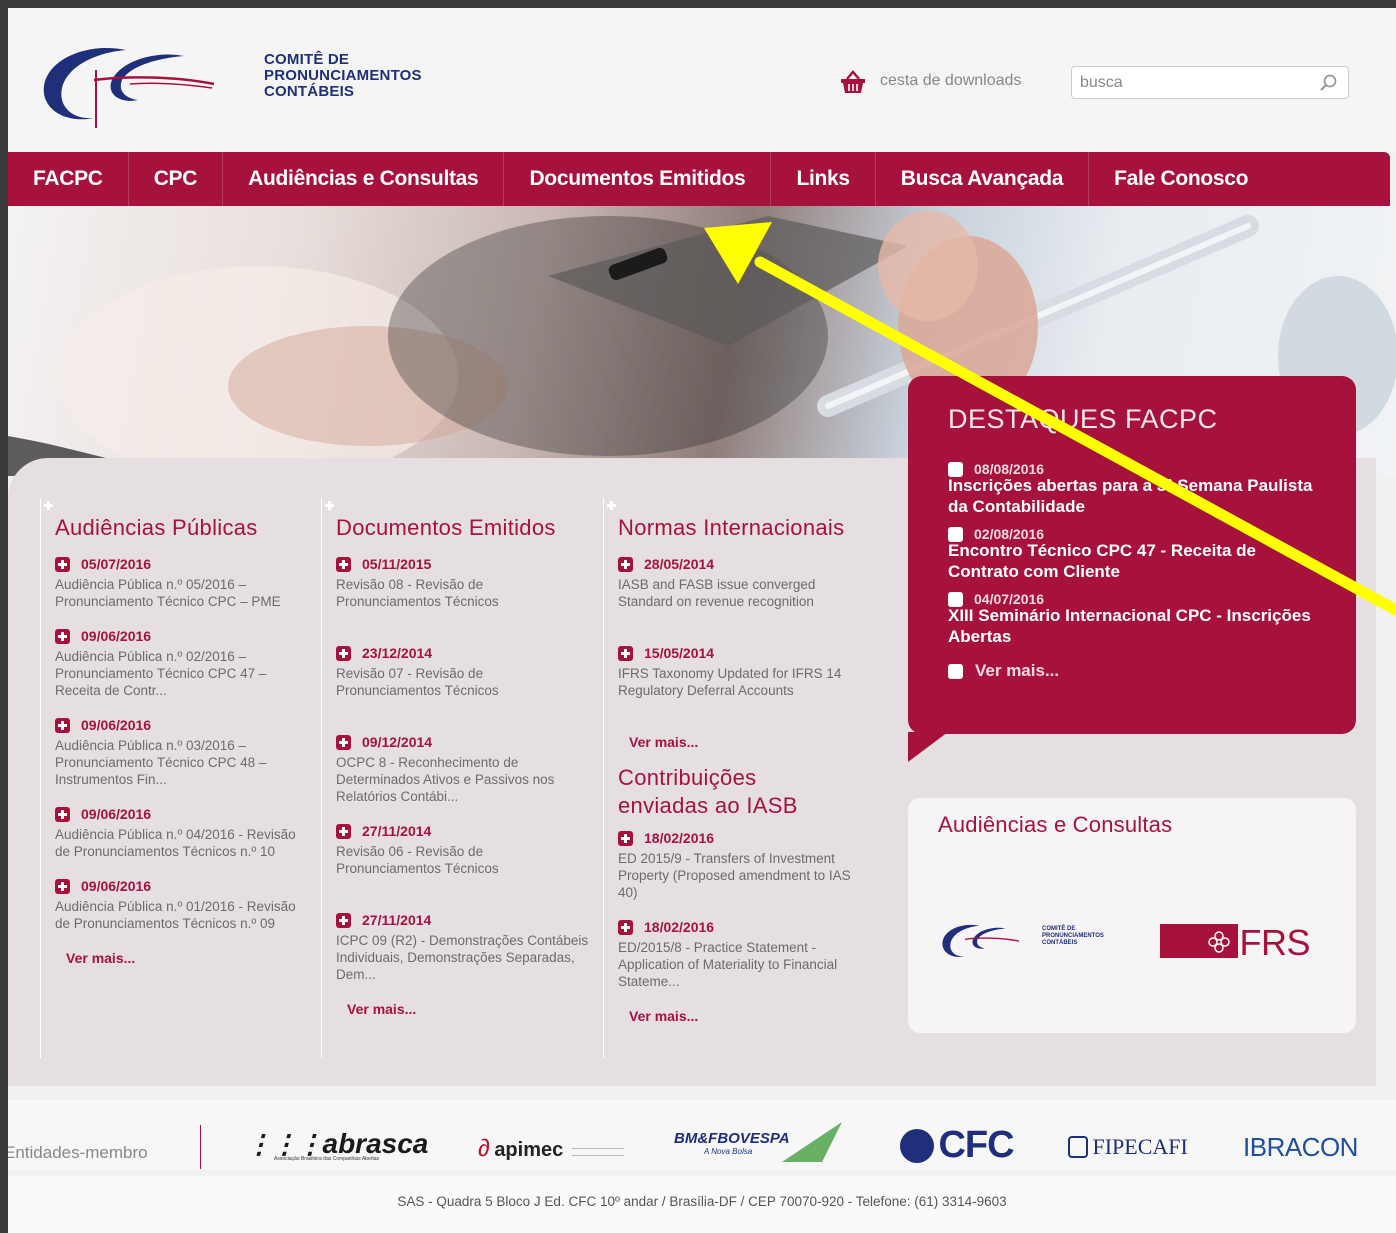  I want to click on nav-facpc: FACPC, so click(68, 179).